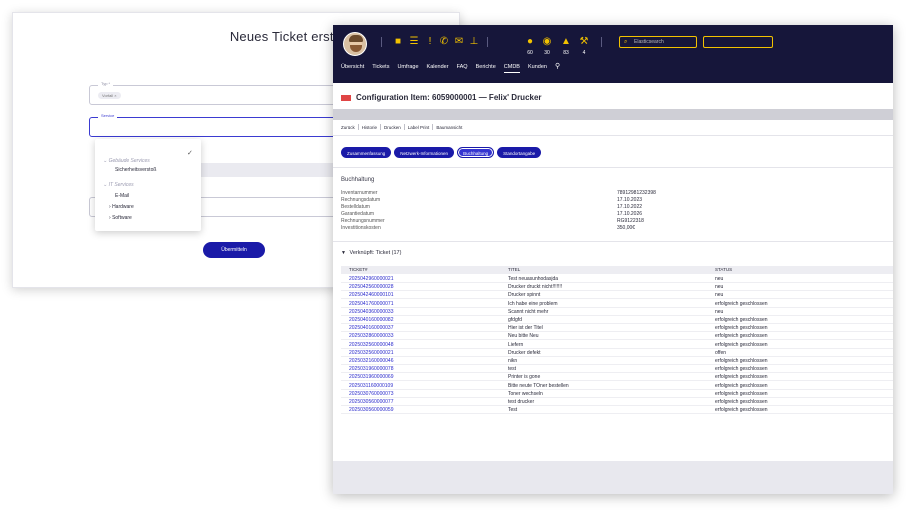 The image size is (906, 530). Describe the element at coordinates (366, 152) in the screenshot. I see `tab-zusammenfassung: Zusammenfassung` at that location.